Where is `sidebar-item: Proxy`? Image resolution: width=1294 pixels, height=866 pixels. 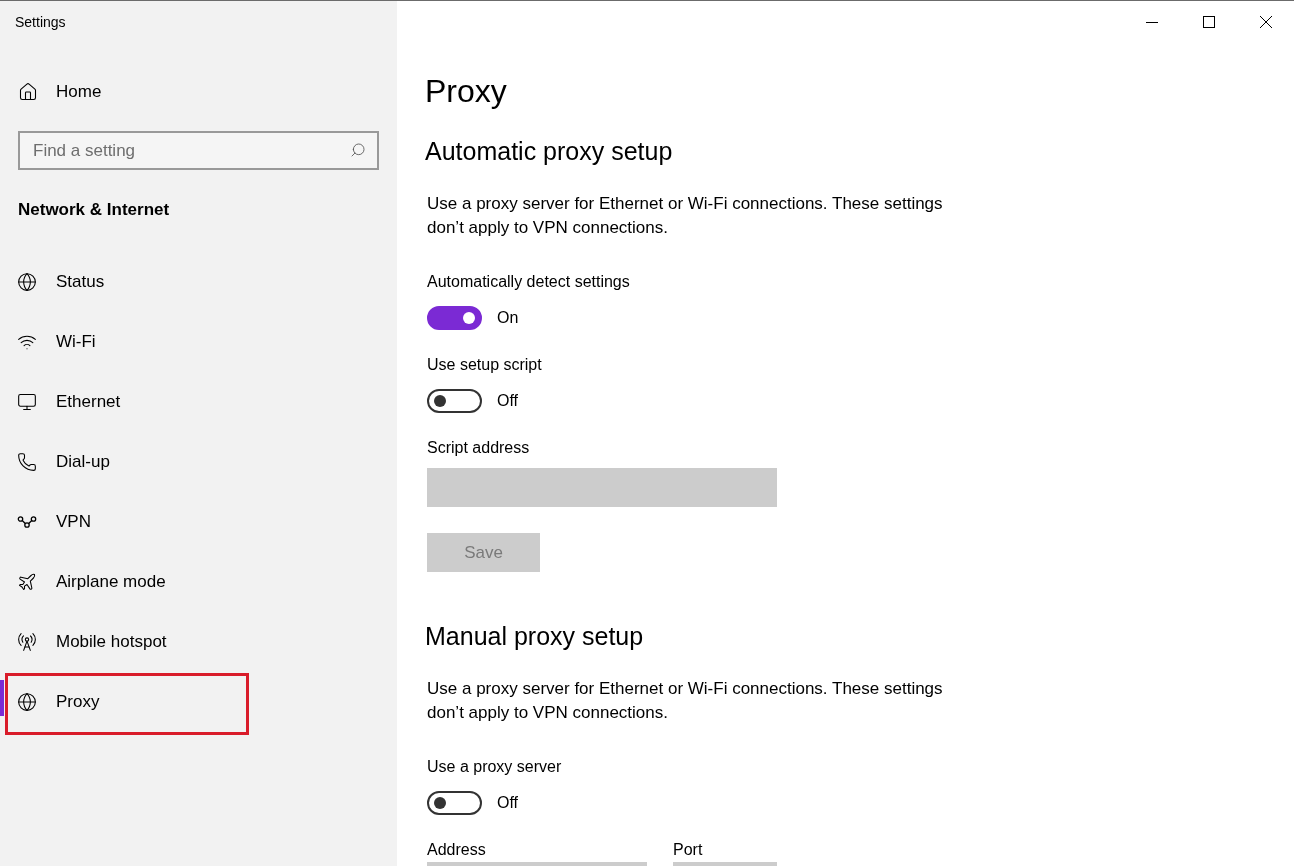 sidebar-item: Proxy is located at coordinates (198, 702).